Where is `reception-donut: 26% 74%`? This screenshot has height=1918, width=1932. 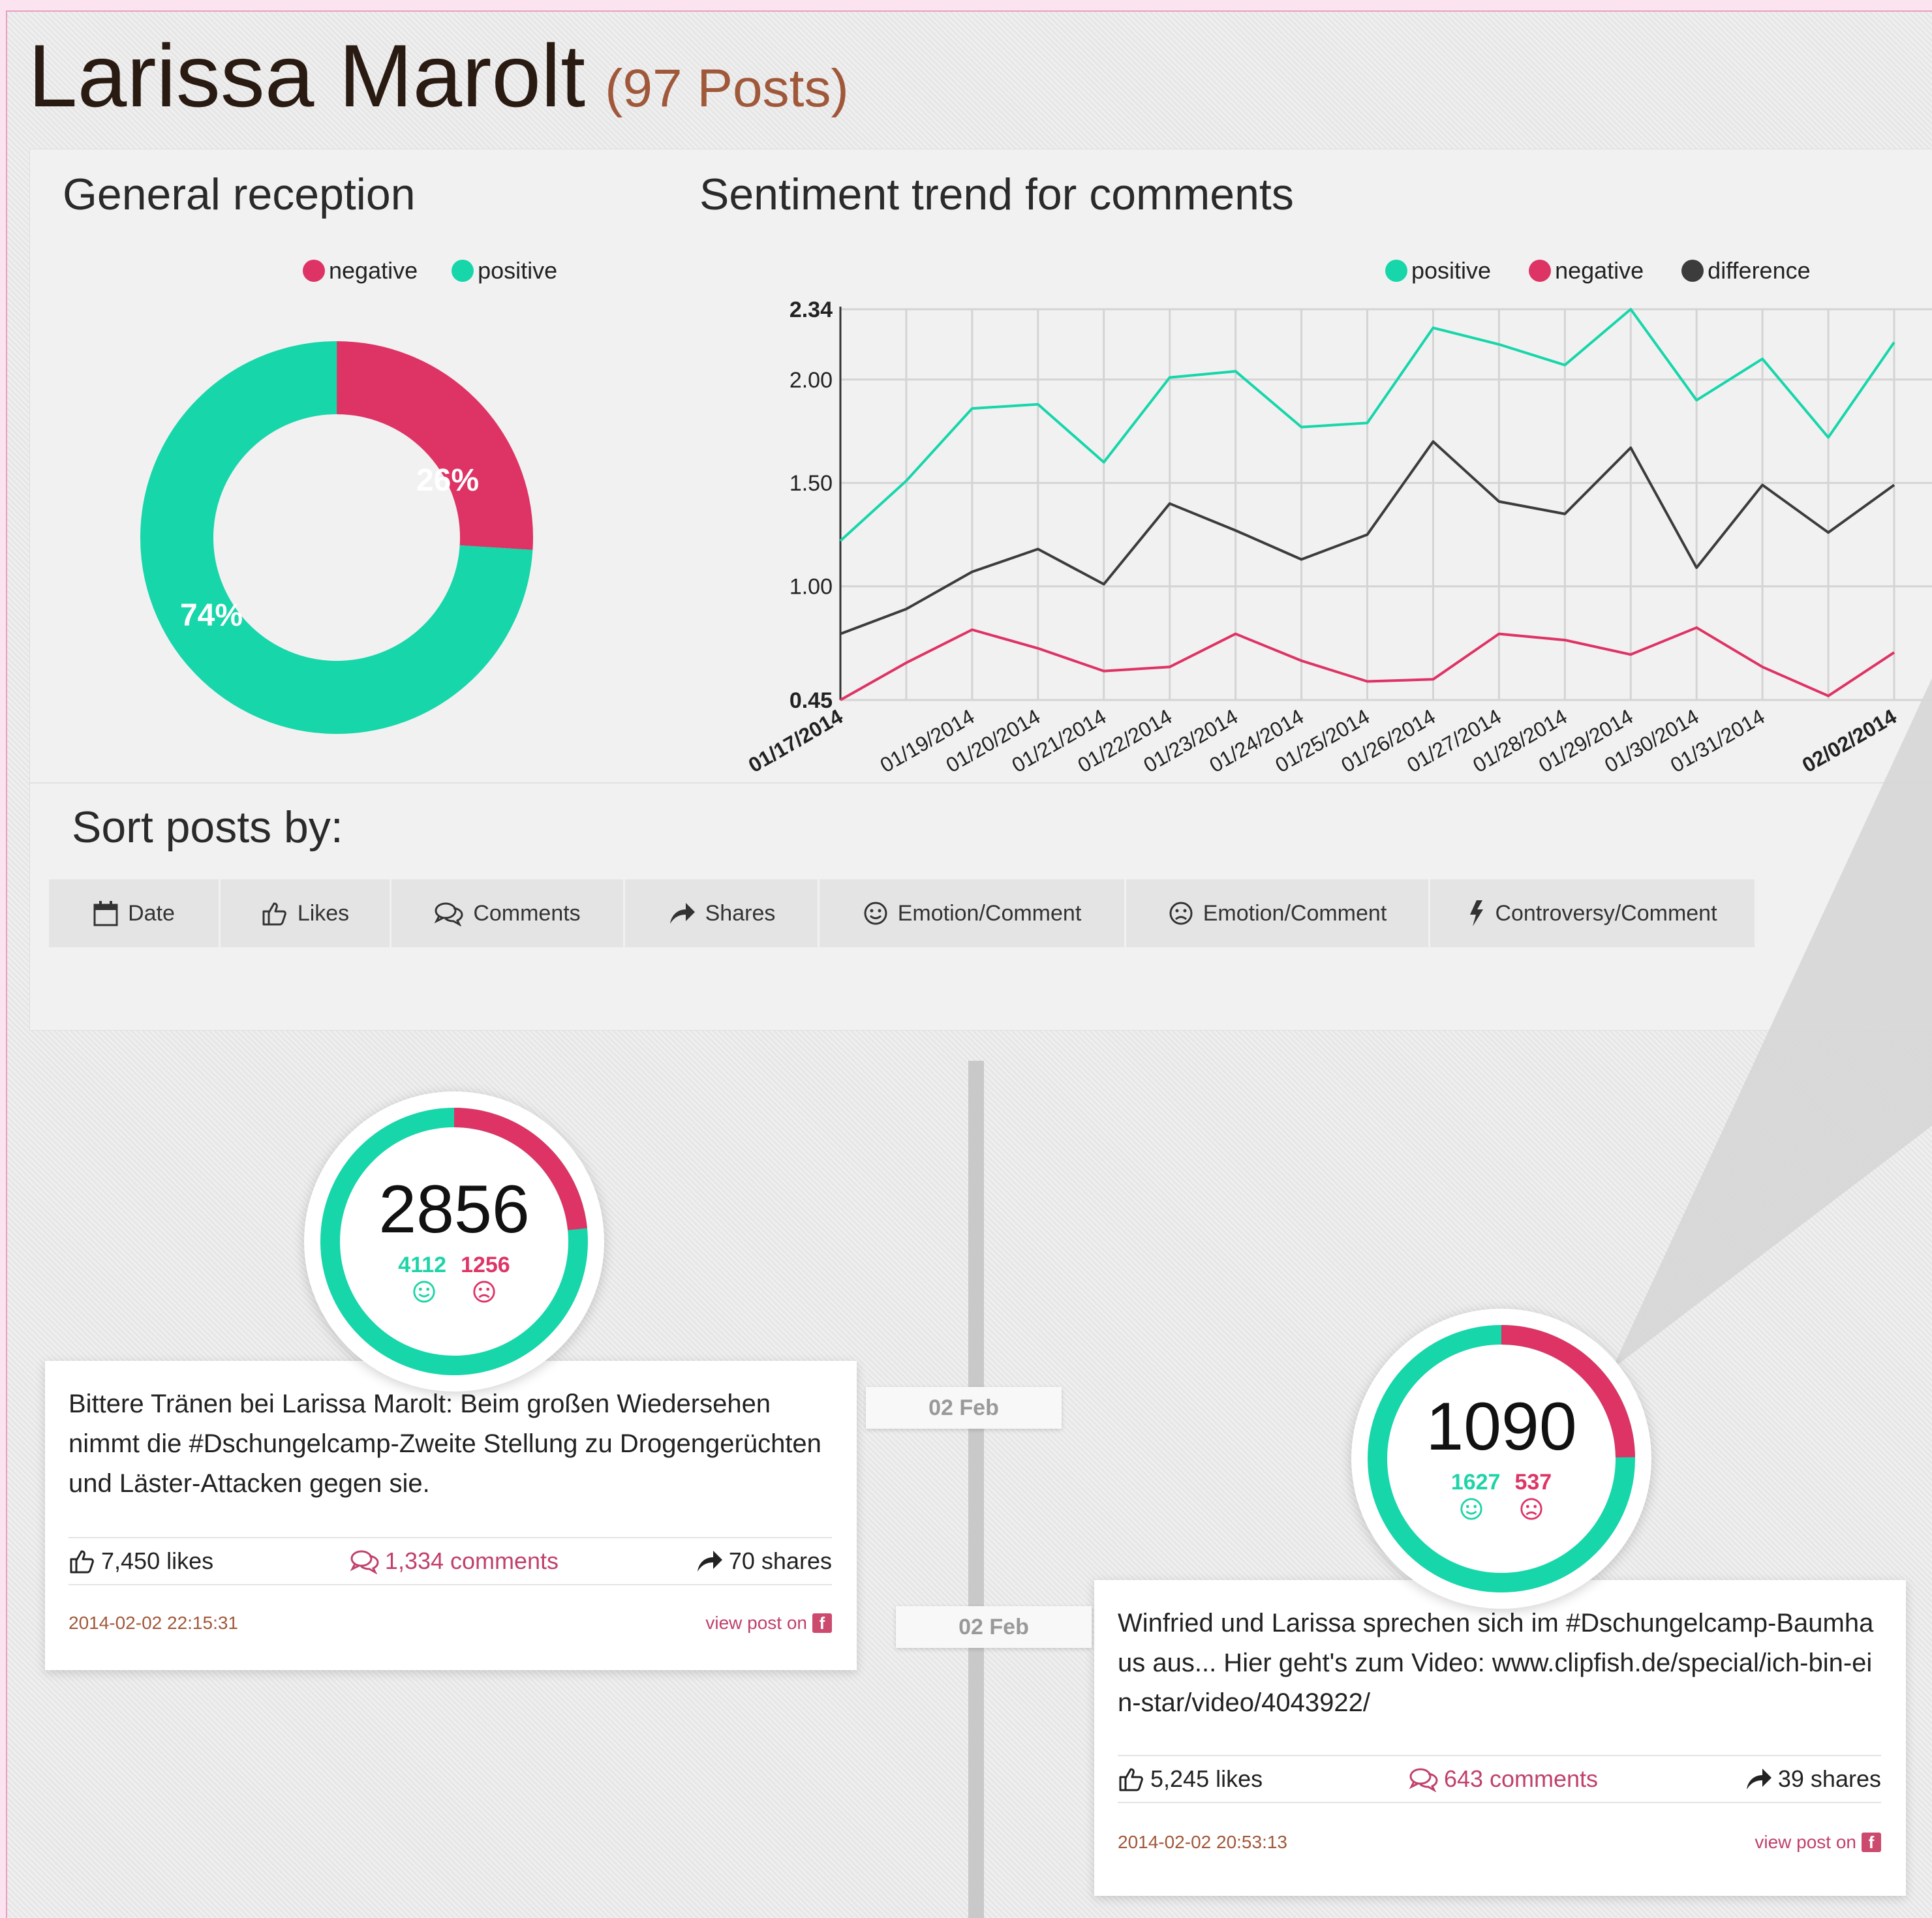
reception-donut: 26% 74% is located at coordinates (336, 537).